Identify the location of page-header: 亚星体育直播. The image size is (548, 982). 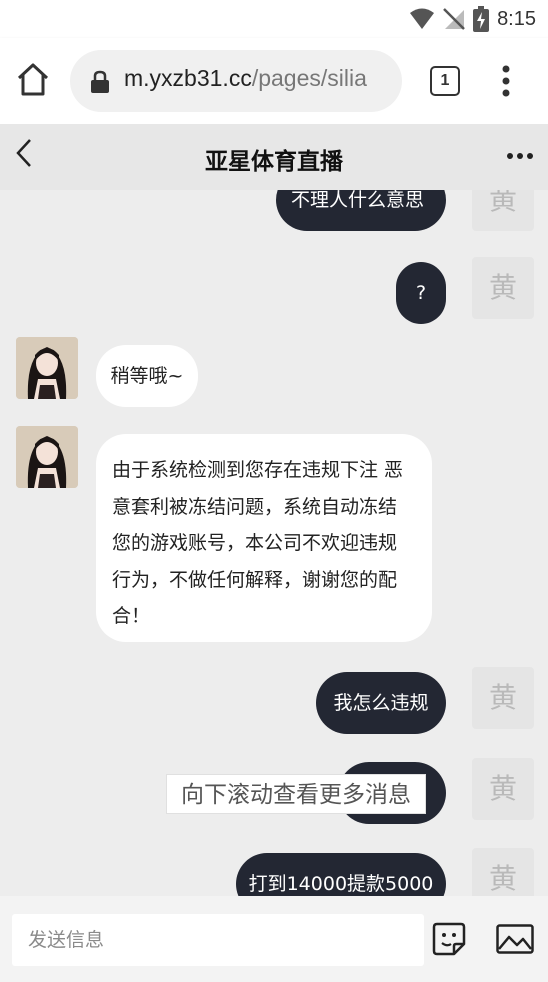
(274, 157).